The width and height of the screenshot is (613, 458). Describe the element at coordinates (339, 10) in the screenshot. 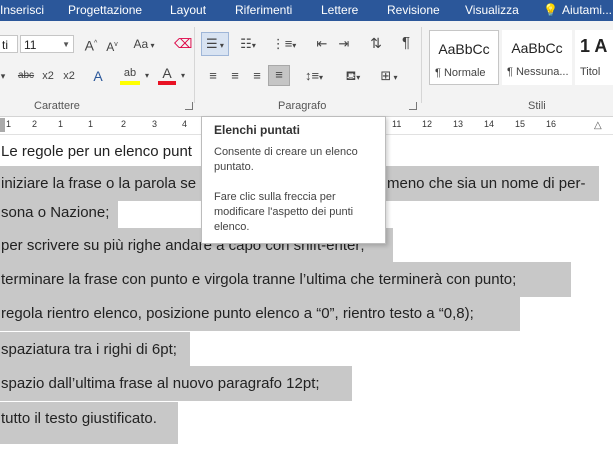

I see `tab-lettere: Lettere` at that location.